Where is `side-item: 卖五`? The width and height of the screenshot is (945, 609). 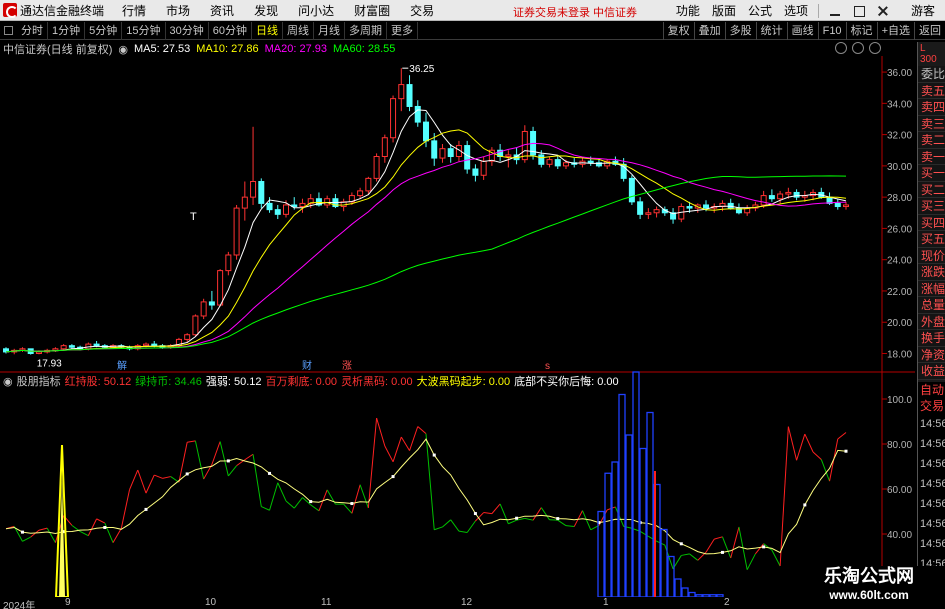 side-item: 卖五 is located at coordinates (931, 90).